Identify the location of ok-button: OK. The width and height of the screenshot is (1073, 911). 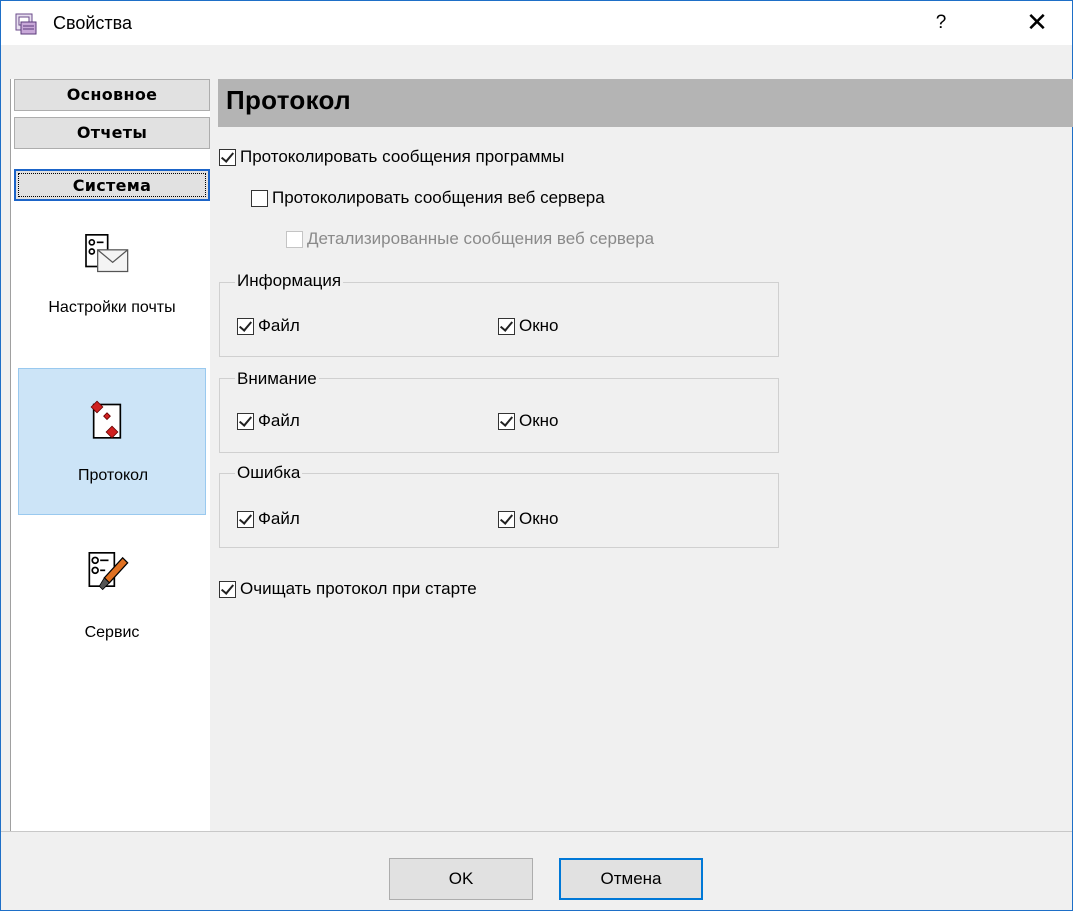
(461, 879).